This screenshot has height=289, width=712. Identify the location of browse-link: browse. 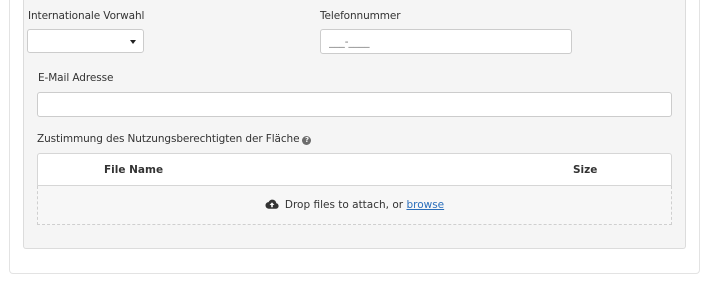
(425, 205).